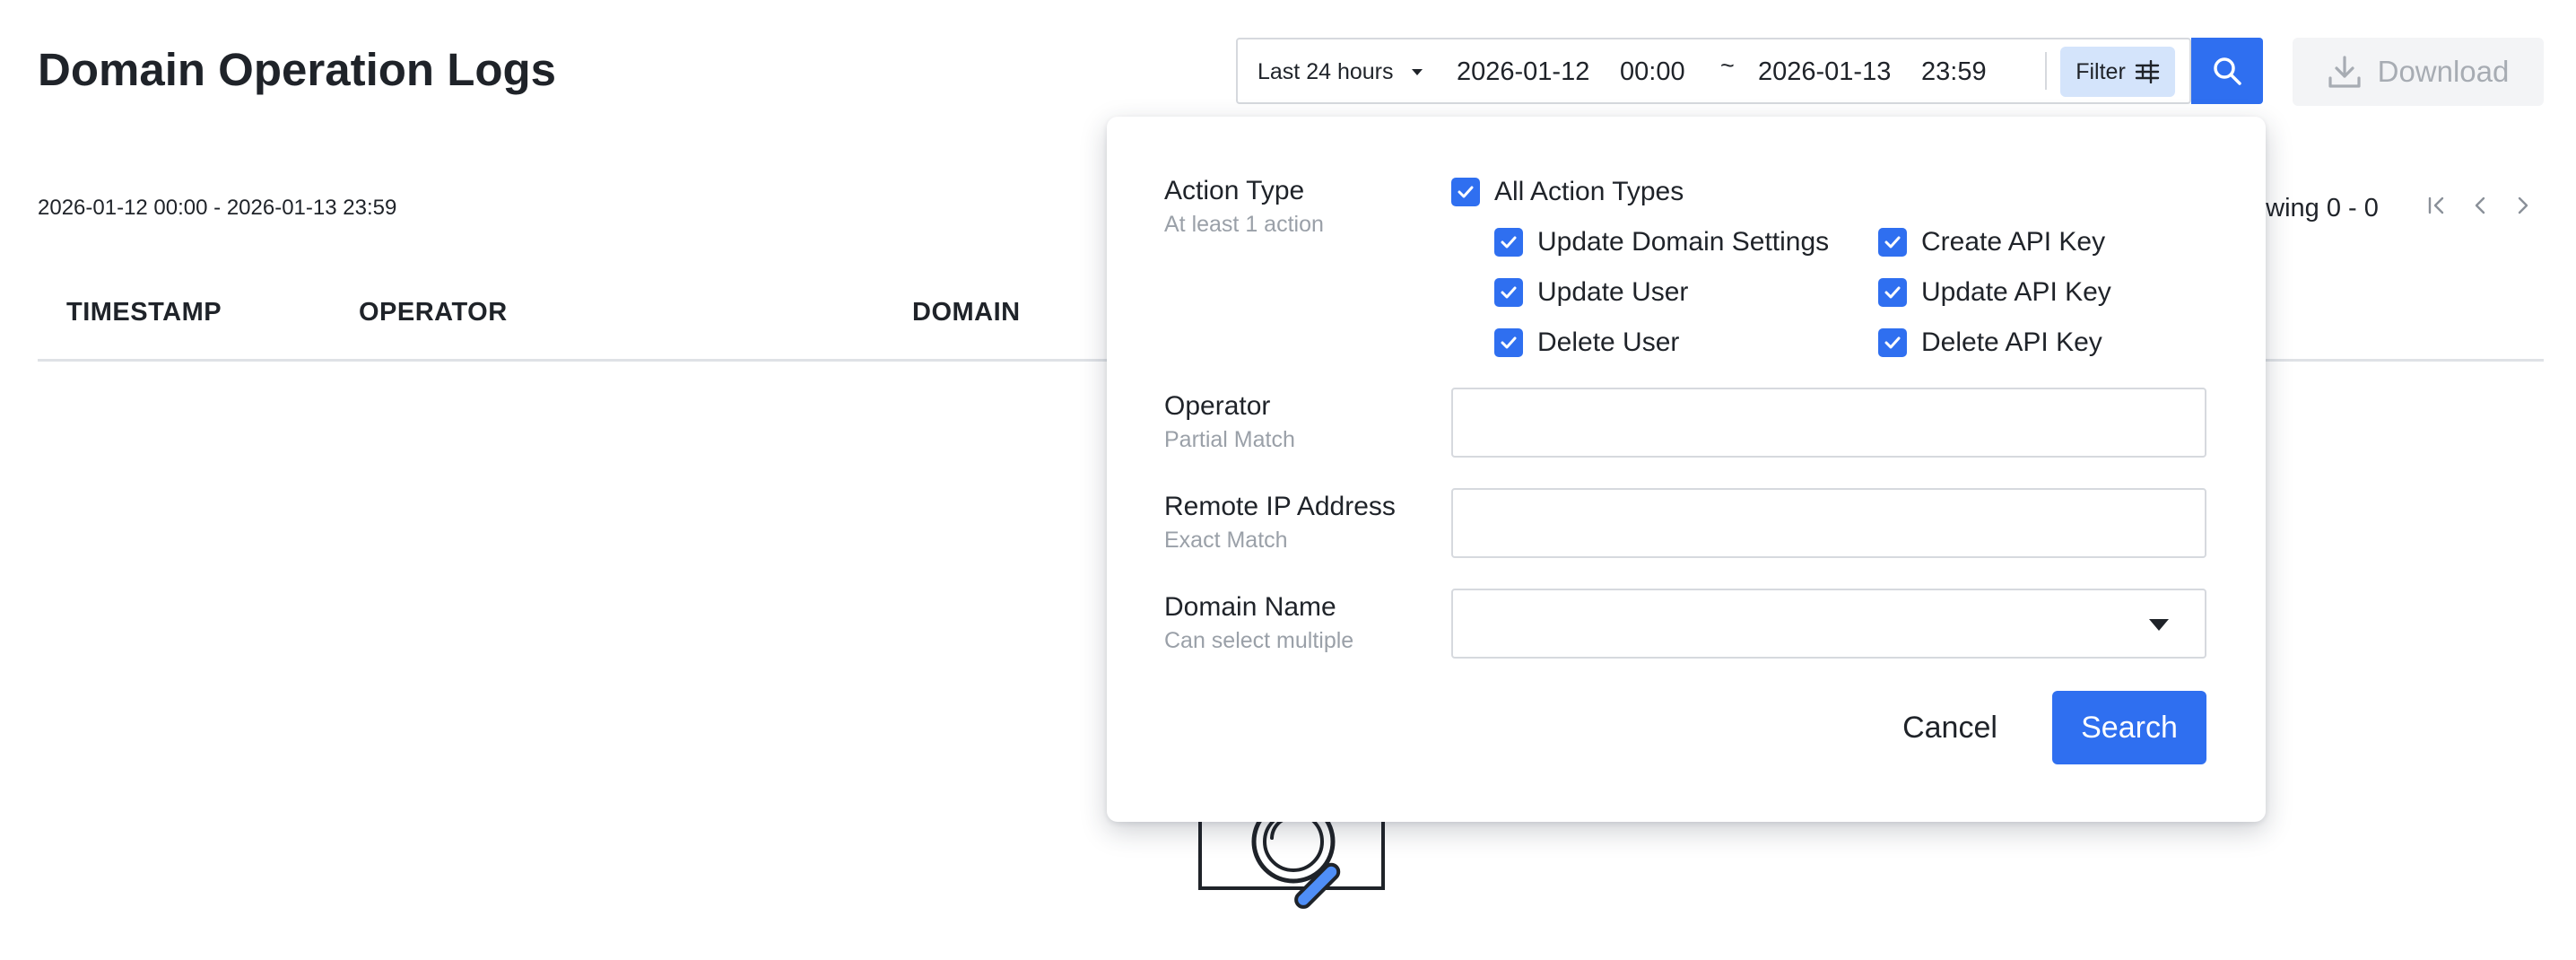  What do you see at coordinates (1229, 439) in the screenshot?
I see `operator-hint: Partial Match` at bounding box center [1229, 439].